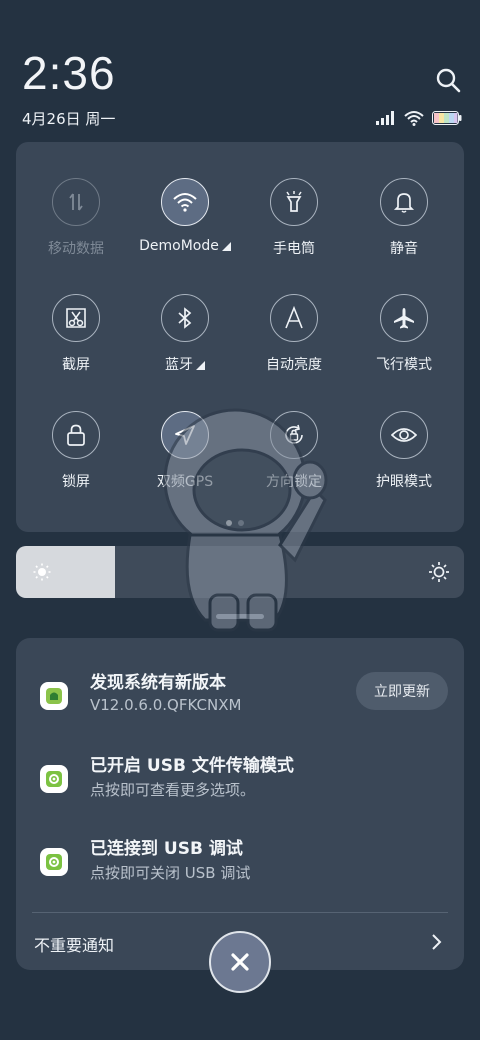 This screenshot has height=1040, width=480. I want to click on flashlight-icon, so click(294, 202).